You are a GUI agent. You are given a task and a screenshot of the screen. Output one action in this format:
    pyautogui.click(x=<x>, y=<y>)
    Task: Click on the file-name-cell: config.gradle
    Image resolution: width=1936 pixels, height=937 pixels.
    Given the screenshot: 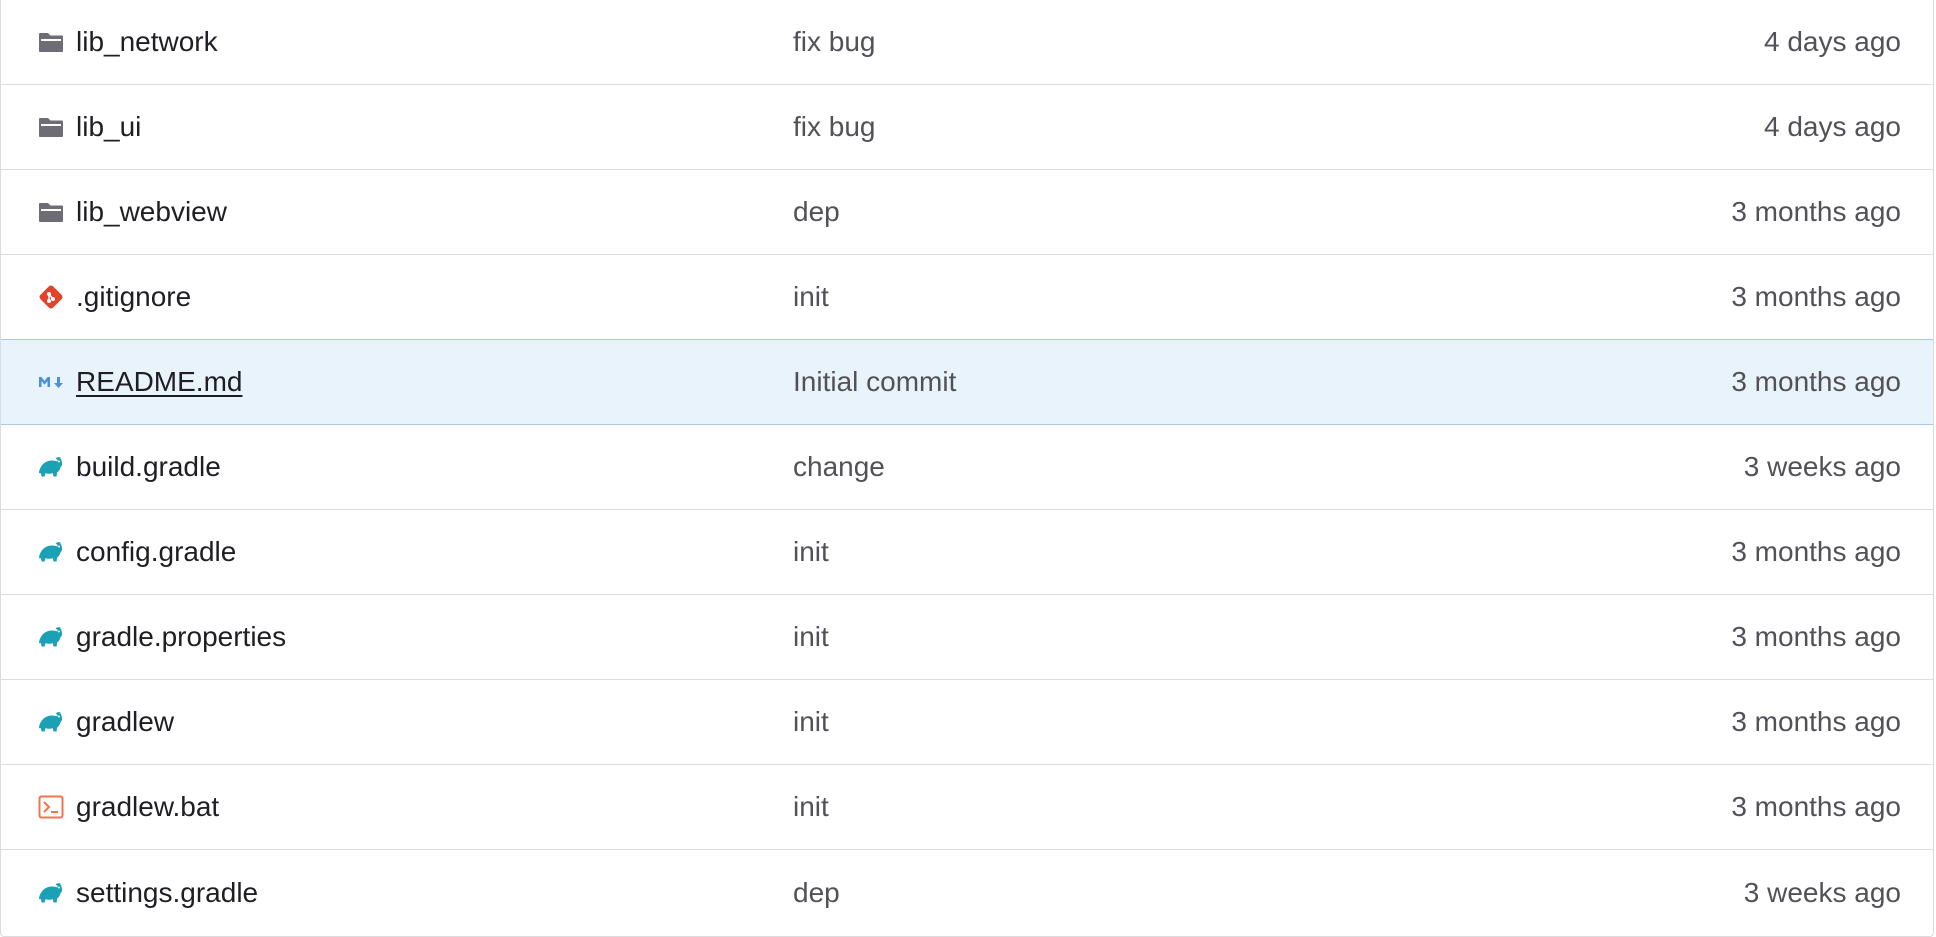 What is the action you would take?
    pyautogui.click(x=136, y=552)
    